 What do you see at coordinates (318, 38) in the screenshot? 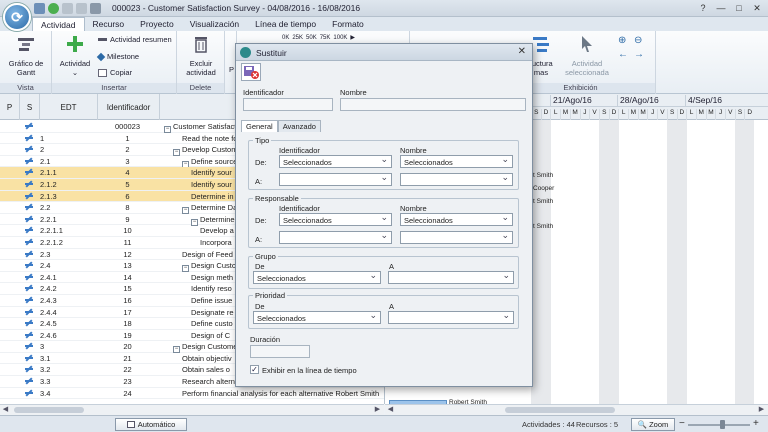
I see `zoom-percent-strip: 0K 25K 50K 75K 100K ▶` at bounding box center [318, 38].